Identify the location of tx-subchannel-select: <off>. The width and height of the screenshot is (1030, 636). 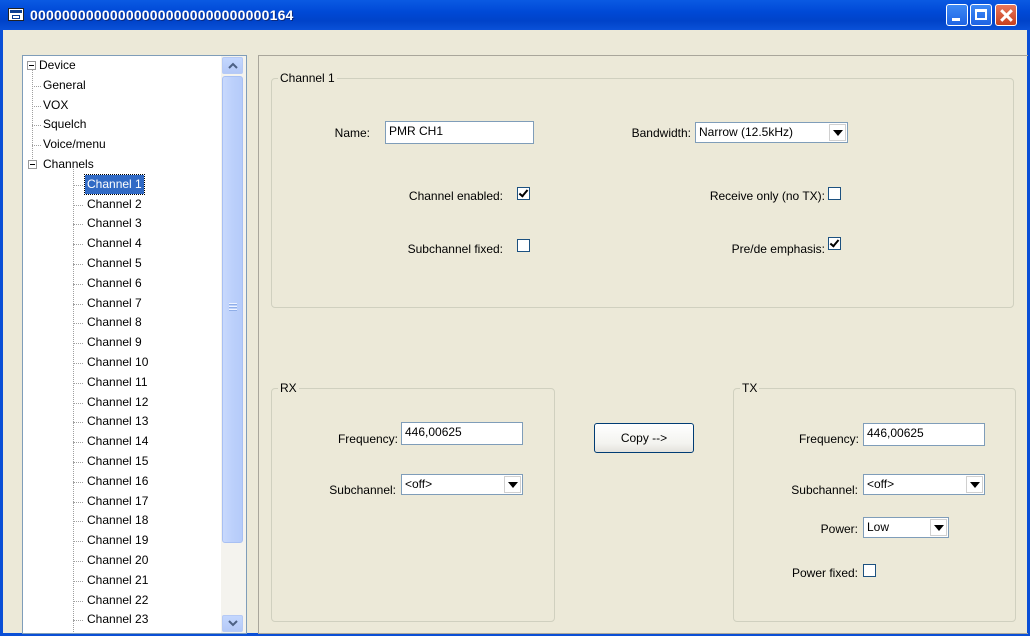
(924, 484).